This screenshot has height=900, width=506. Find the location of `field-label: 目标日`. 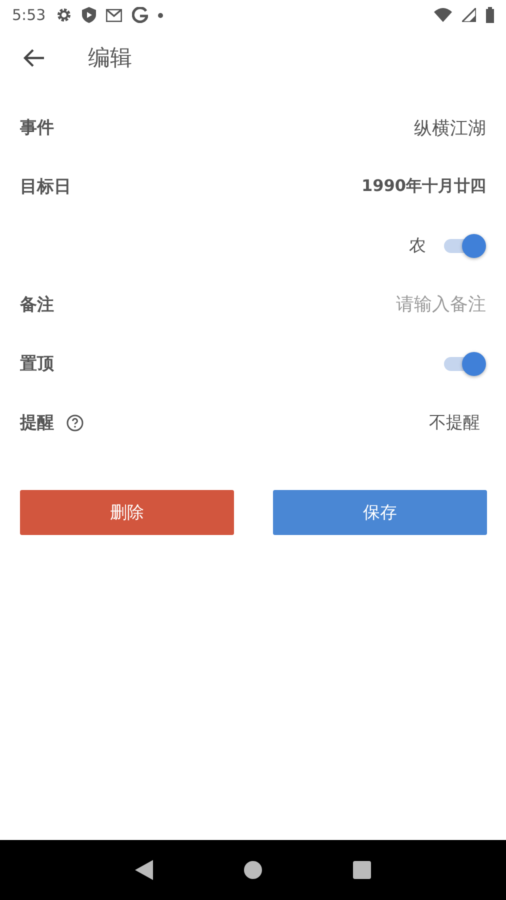

field-label: 目标日 is located at coordinates (45, 187).